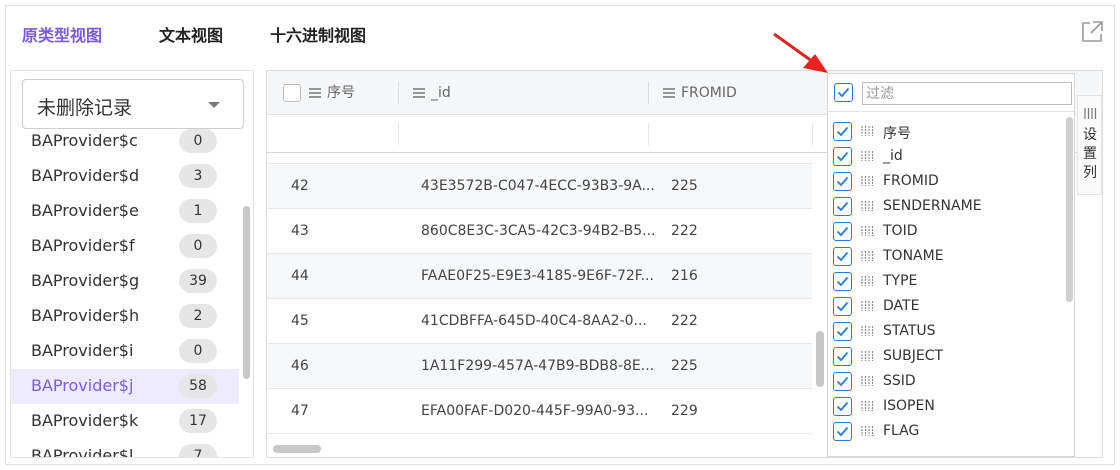 The width and height of the screenshot is (1120, 470). Describe the element at coordinates (945, 231) in the screenshot. I see `column-option: TOID` at that location.